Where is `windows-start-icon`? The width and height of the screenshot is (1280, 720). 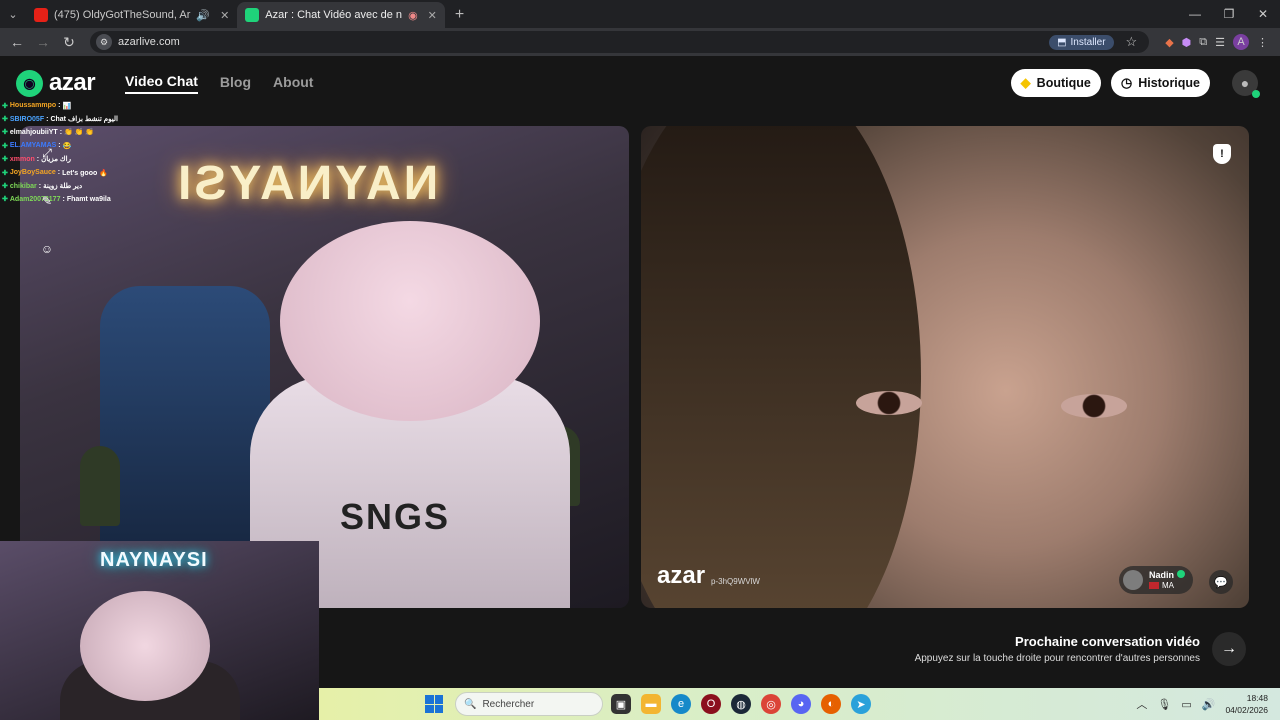
windows-start-icon is located at coordinates (434, 704).